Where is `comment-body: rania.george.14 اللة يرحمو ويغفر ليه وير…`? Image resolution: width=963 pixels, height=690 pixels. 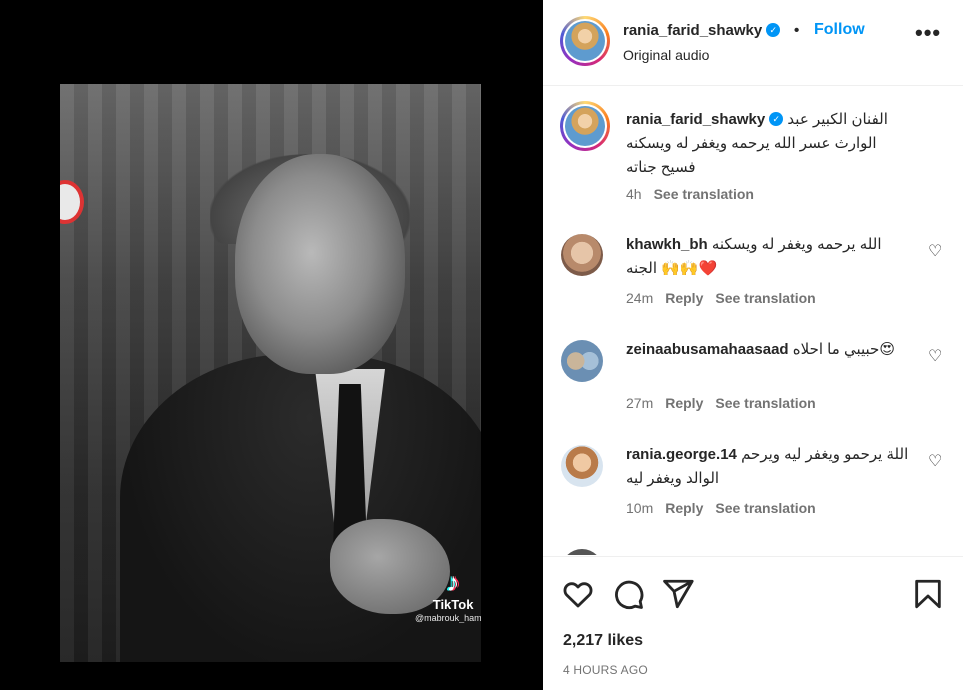 comment-body: rania.george.14 اللة يرحمو ويغفر ليه وير… is located at coordinates (769, 467).